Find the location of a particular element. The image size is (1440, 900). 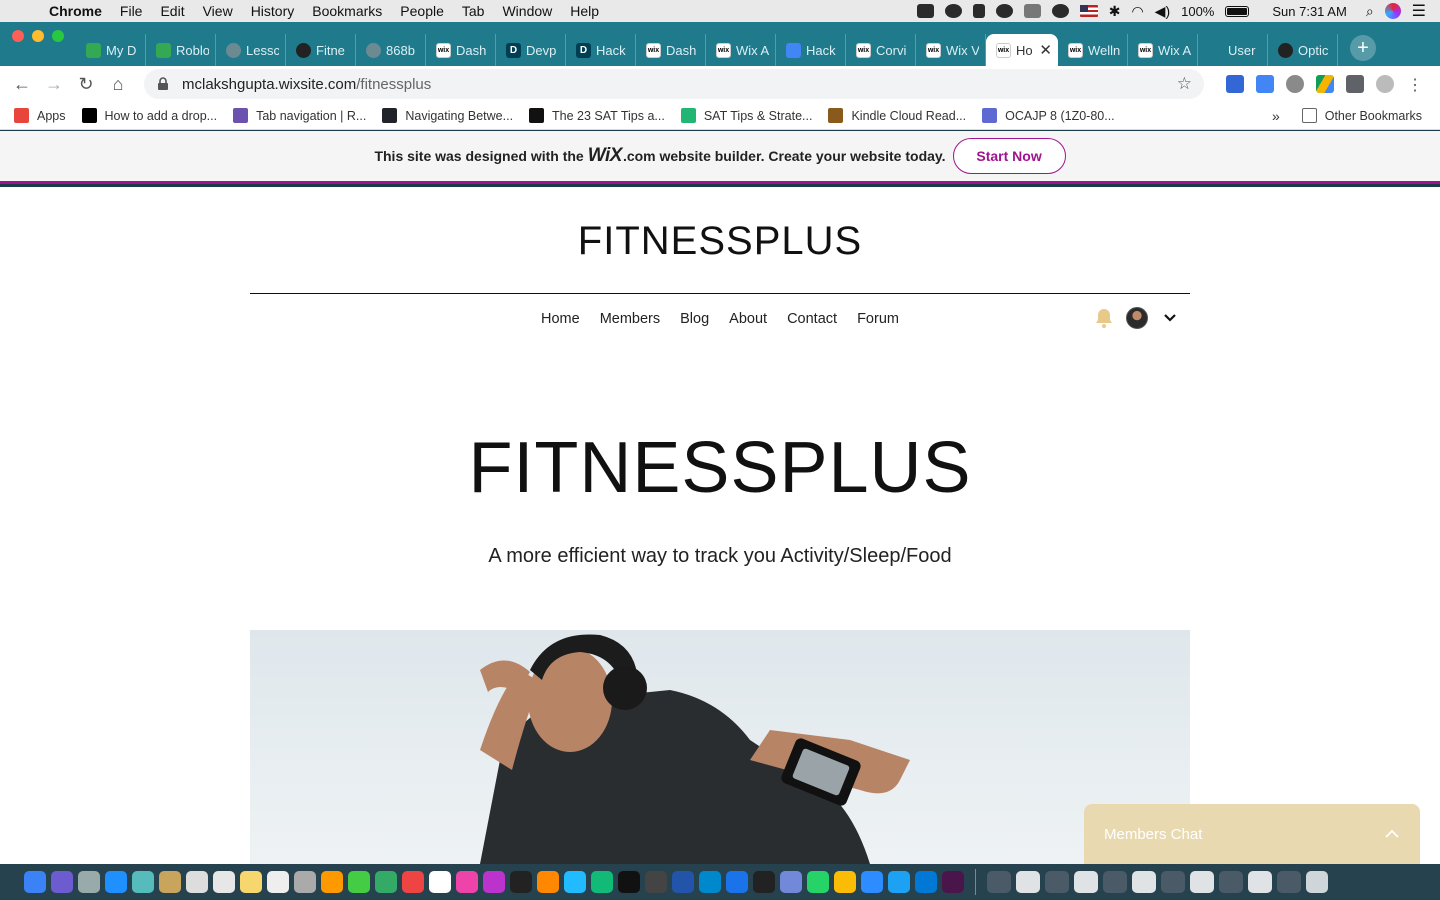

site-title: FITNESSPLUS is located at coordinates (720, 241).